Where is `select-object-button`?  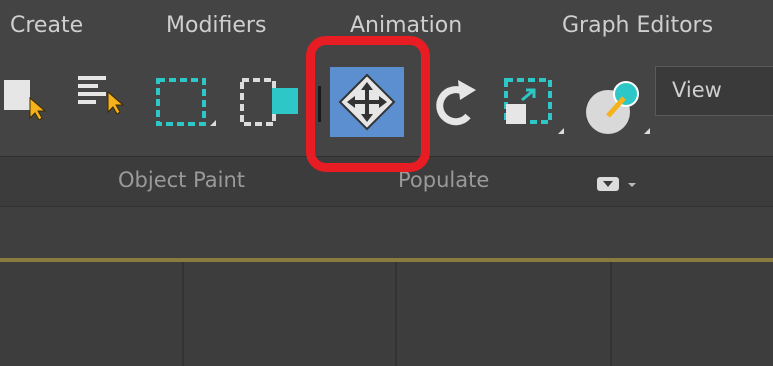 select-object-button is located at coordinates (25, 97).